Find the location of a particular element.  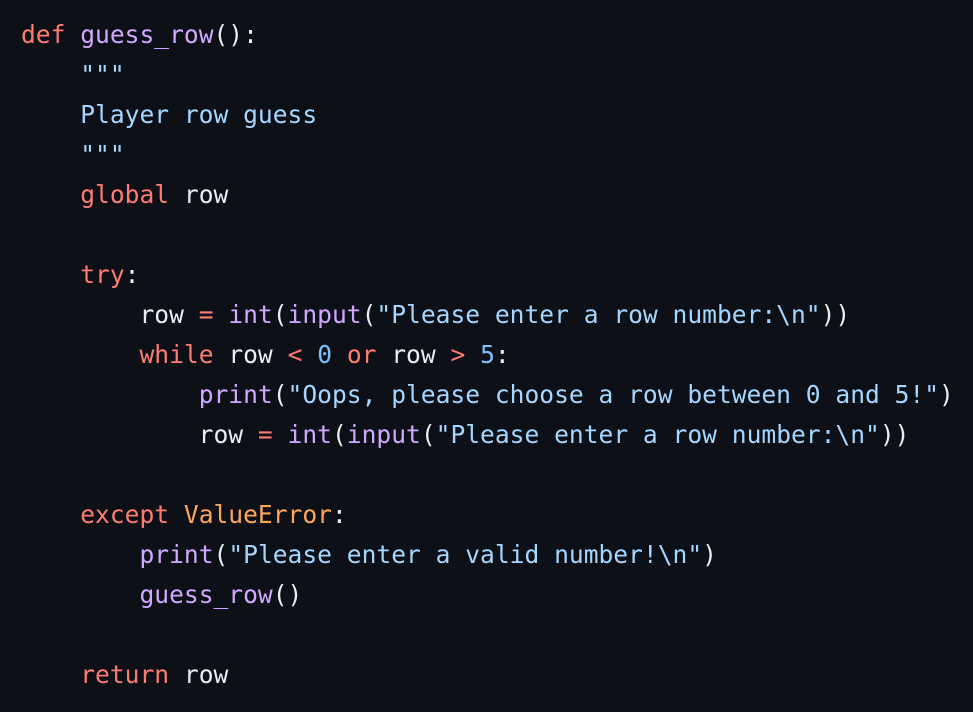

code-line: def guess_row(): is located at coordinates (139, 35).